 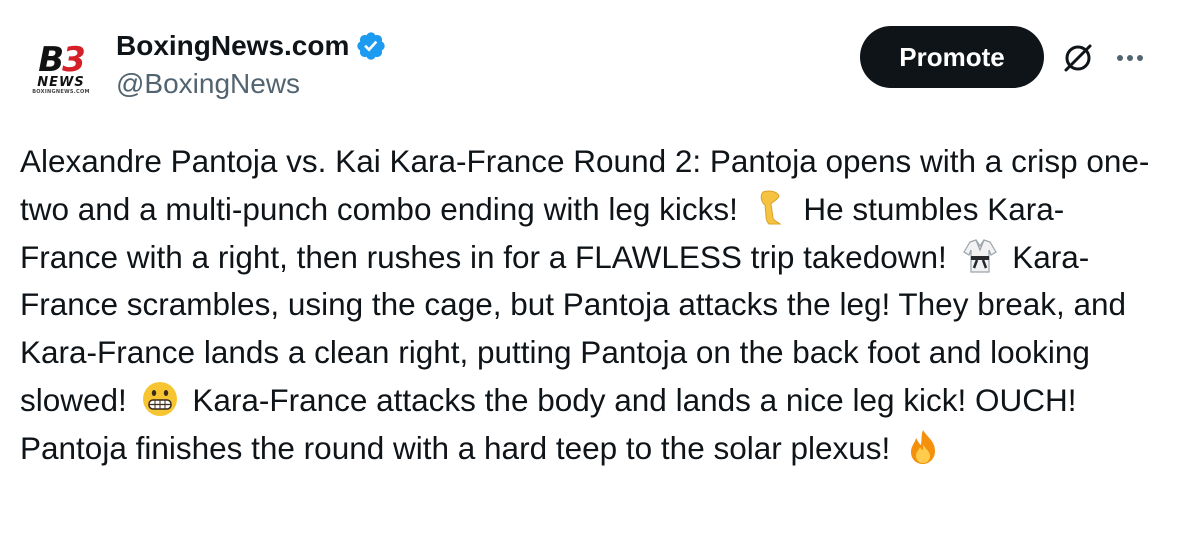 I want to click on leg-emoji, so click(x=770, y=207).